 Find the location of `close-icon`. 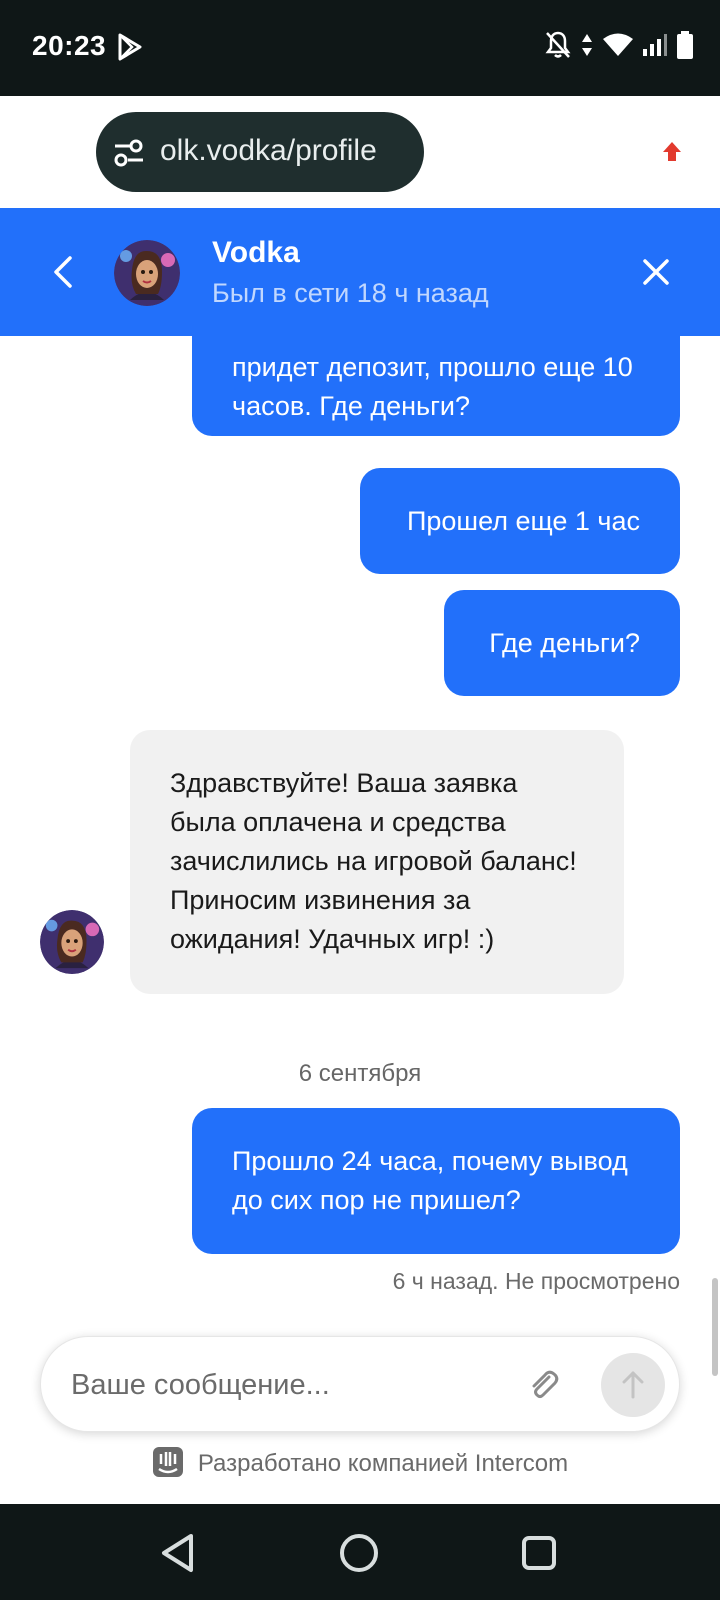

close-icon is located at coordinates (656, 272).